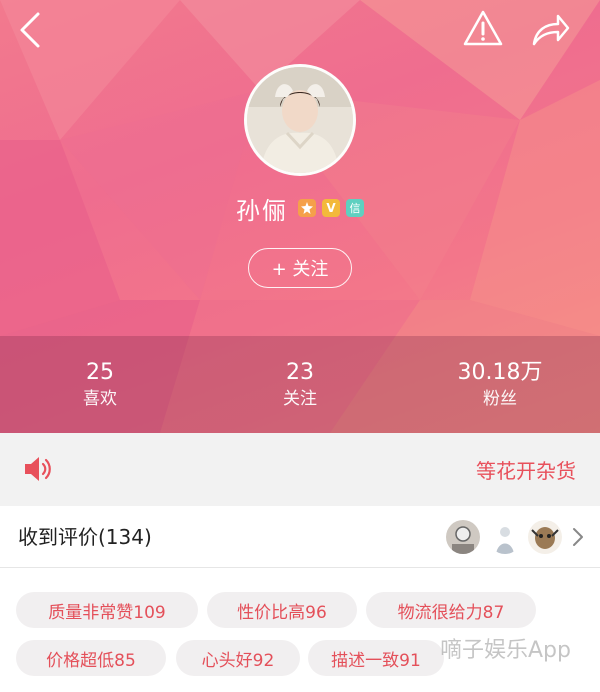 Image resolution: width=600 pixels, height=692 pixels. What do you see at coordinates (38, 469) in the screenshot?
I see `speaker-icon` at bounding box center [38, 469].